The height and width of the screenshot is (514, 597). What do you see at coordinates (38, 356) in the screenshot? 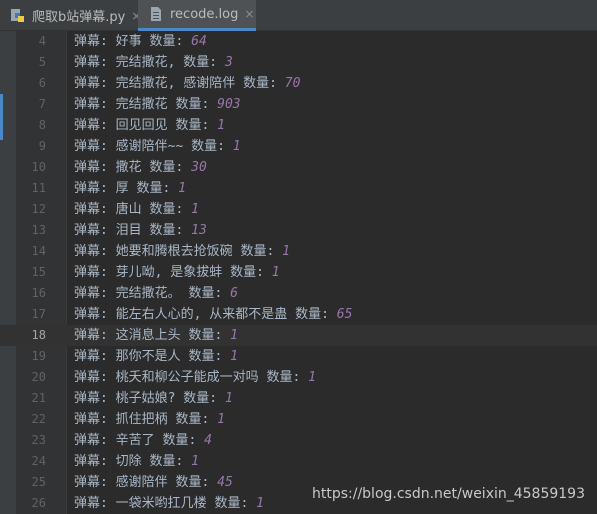
I see `line-number: 19` at bounding box center [38, 356].